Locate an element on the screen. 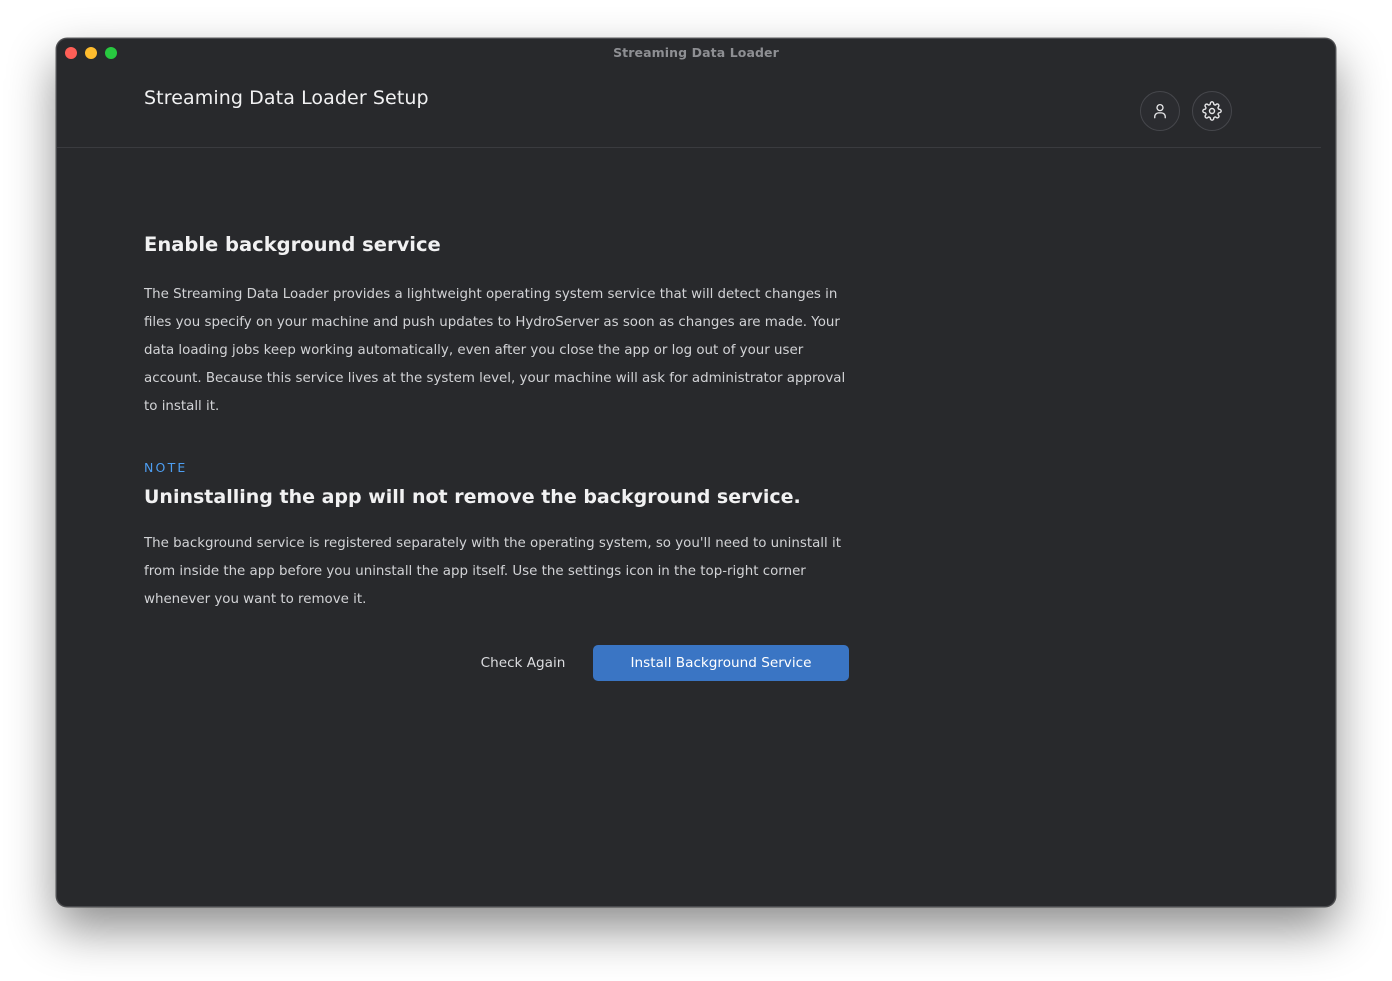 The width and height of the screenshot is (1392, 981). settings-button is located at coordinates (1212, 111).